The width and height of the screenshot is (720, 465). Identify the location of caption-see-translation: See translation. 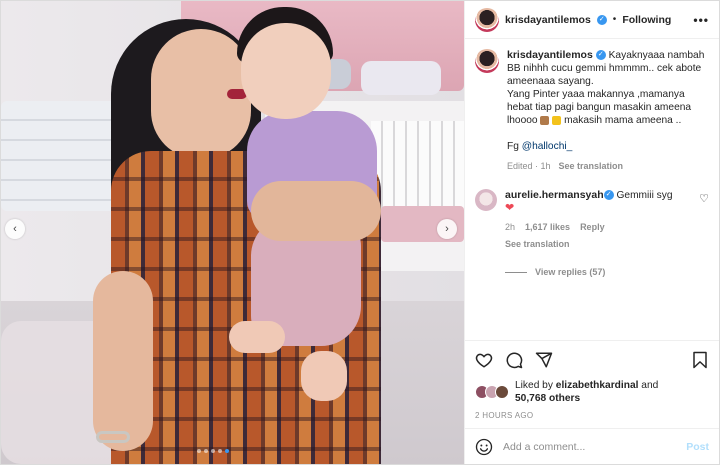
(591, 166).